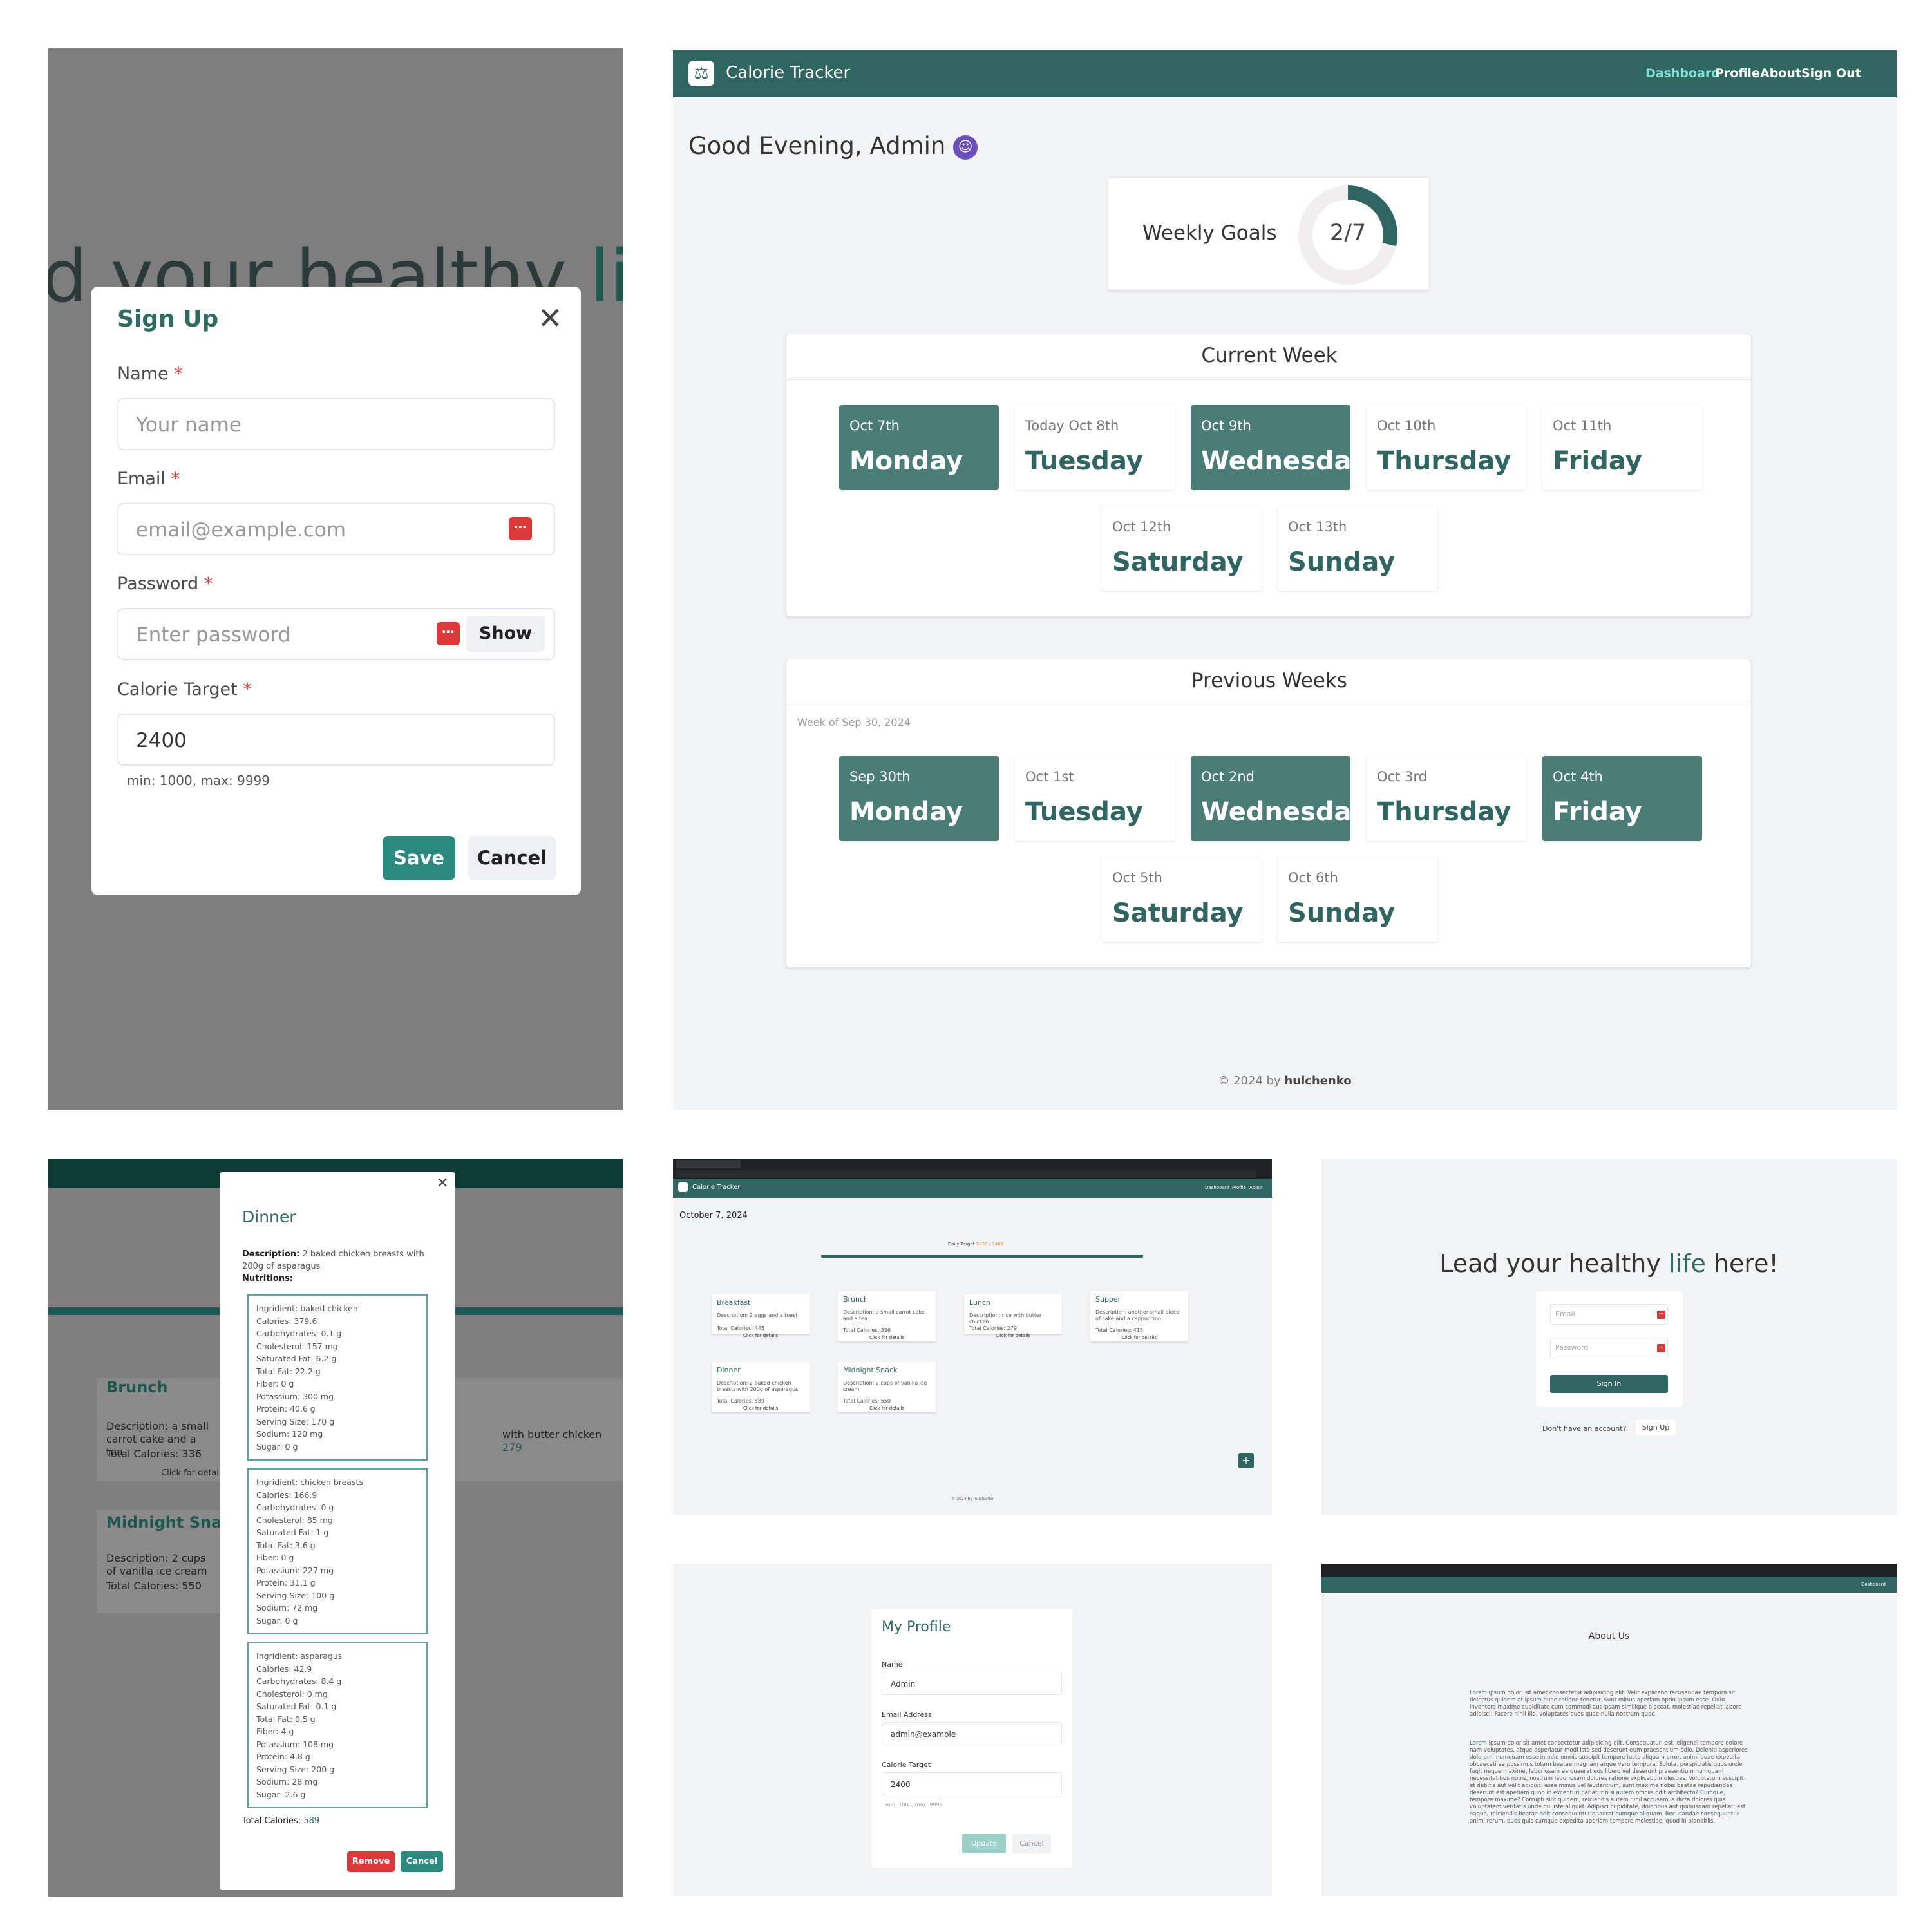 The image size is (1932, 1932). I want to click on nutrition-line: Calories: 42.9, so click(284, 1669).